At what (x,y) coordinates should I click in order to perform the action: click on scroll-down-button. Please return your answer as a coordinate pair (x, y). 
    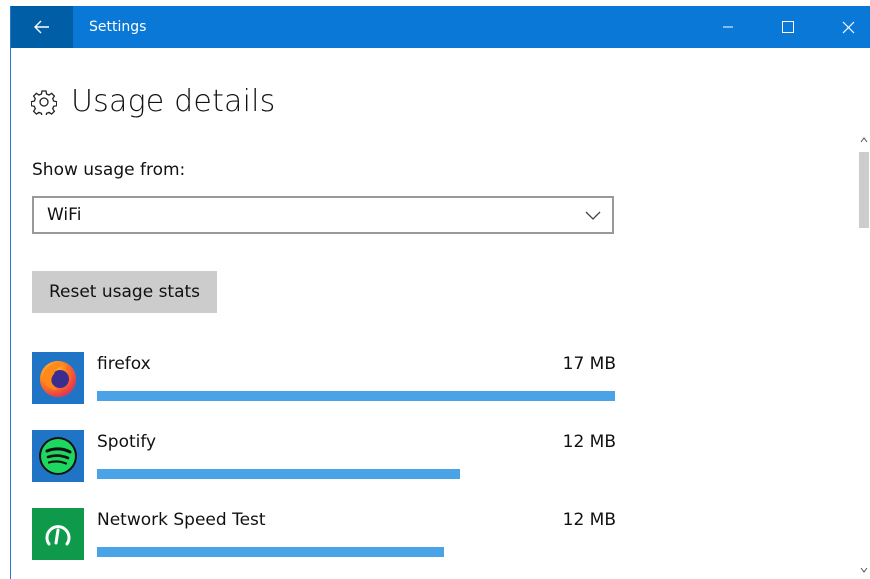
    Looking at the image, I should click on (863, 569).